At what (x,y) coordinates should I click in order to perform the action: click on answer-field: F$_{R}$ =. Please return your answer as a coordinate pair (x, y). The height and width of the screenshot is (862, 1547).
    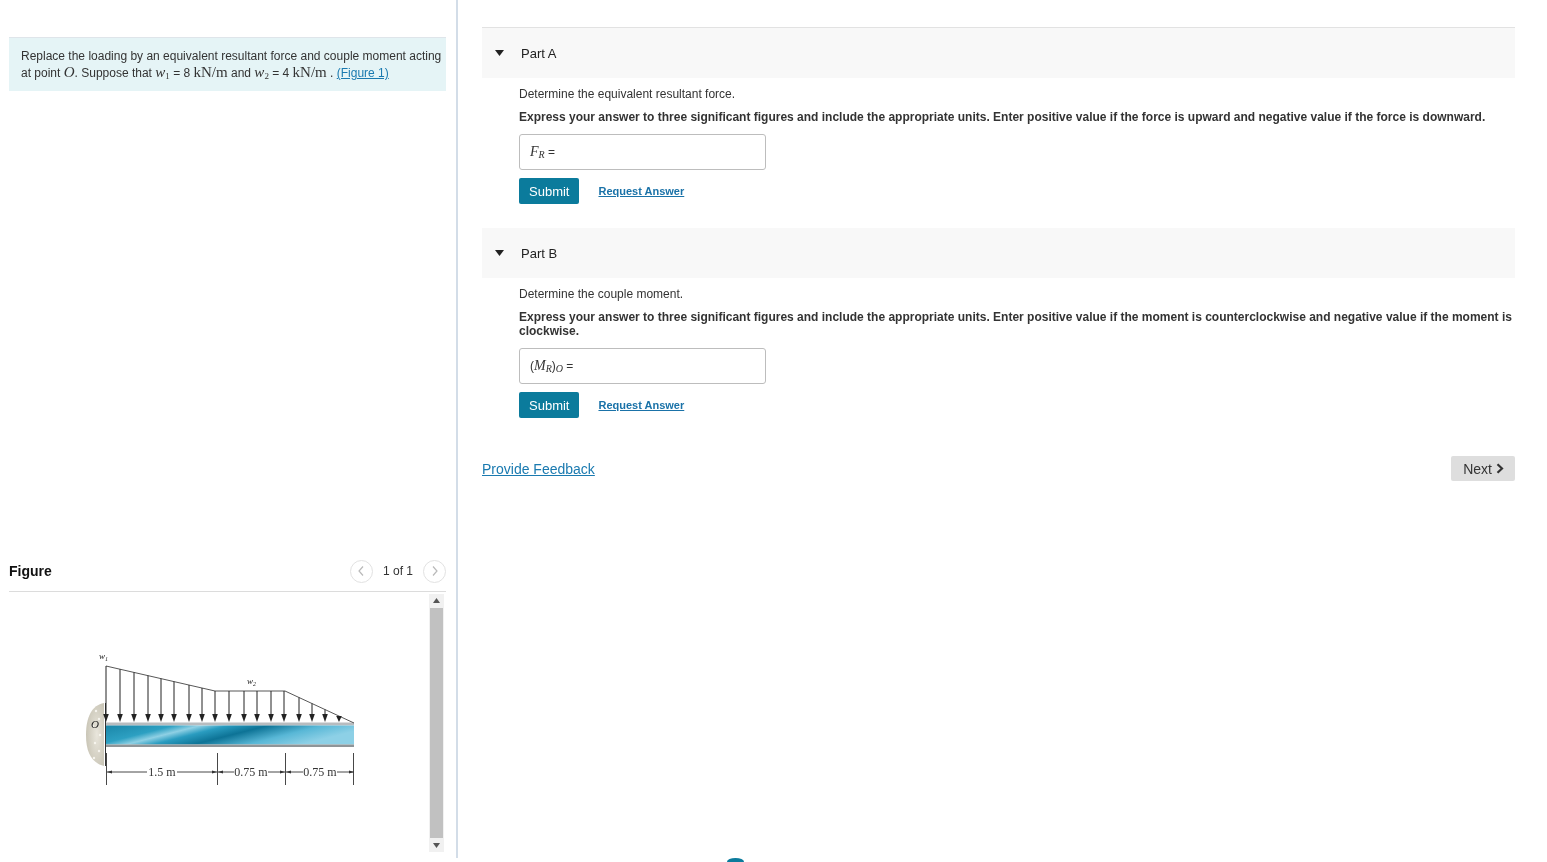
    Looking at the image, I should click on (642, 152).